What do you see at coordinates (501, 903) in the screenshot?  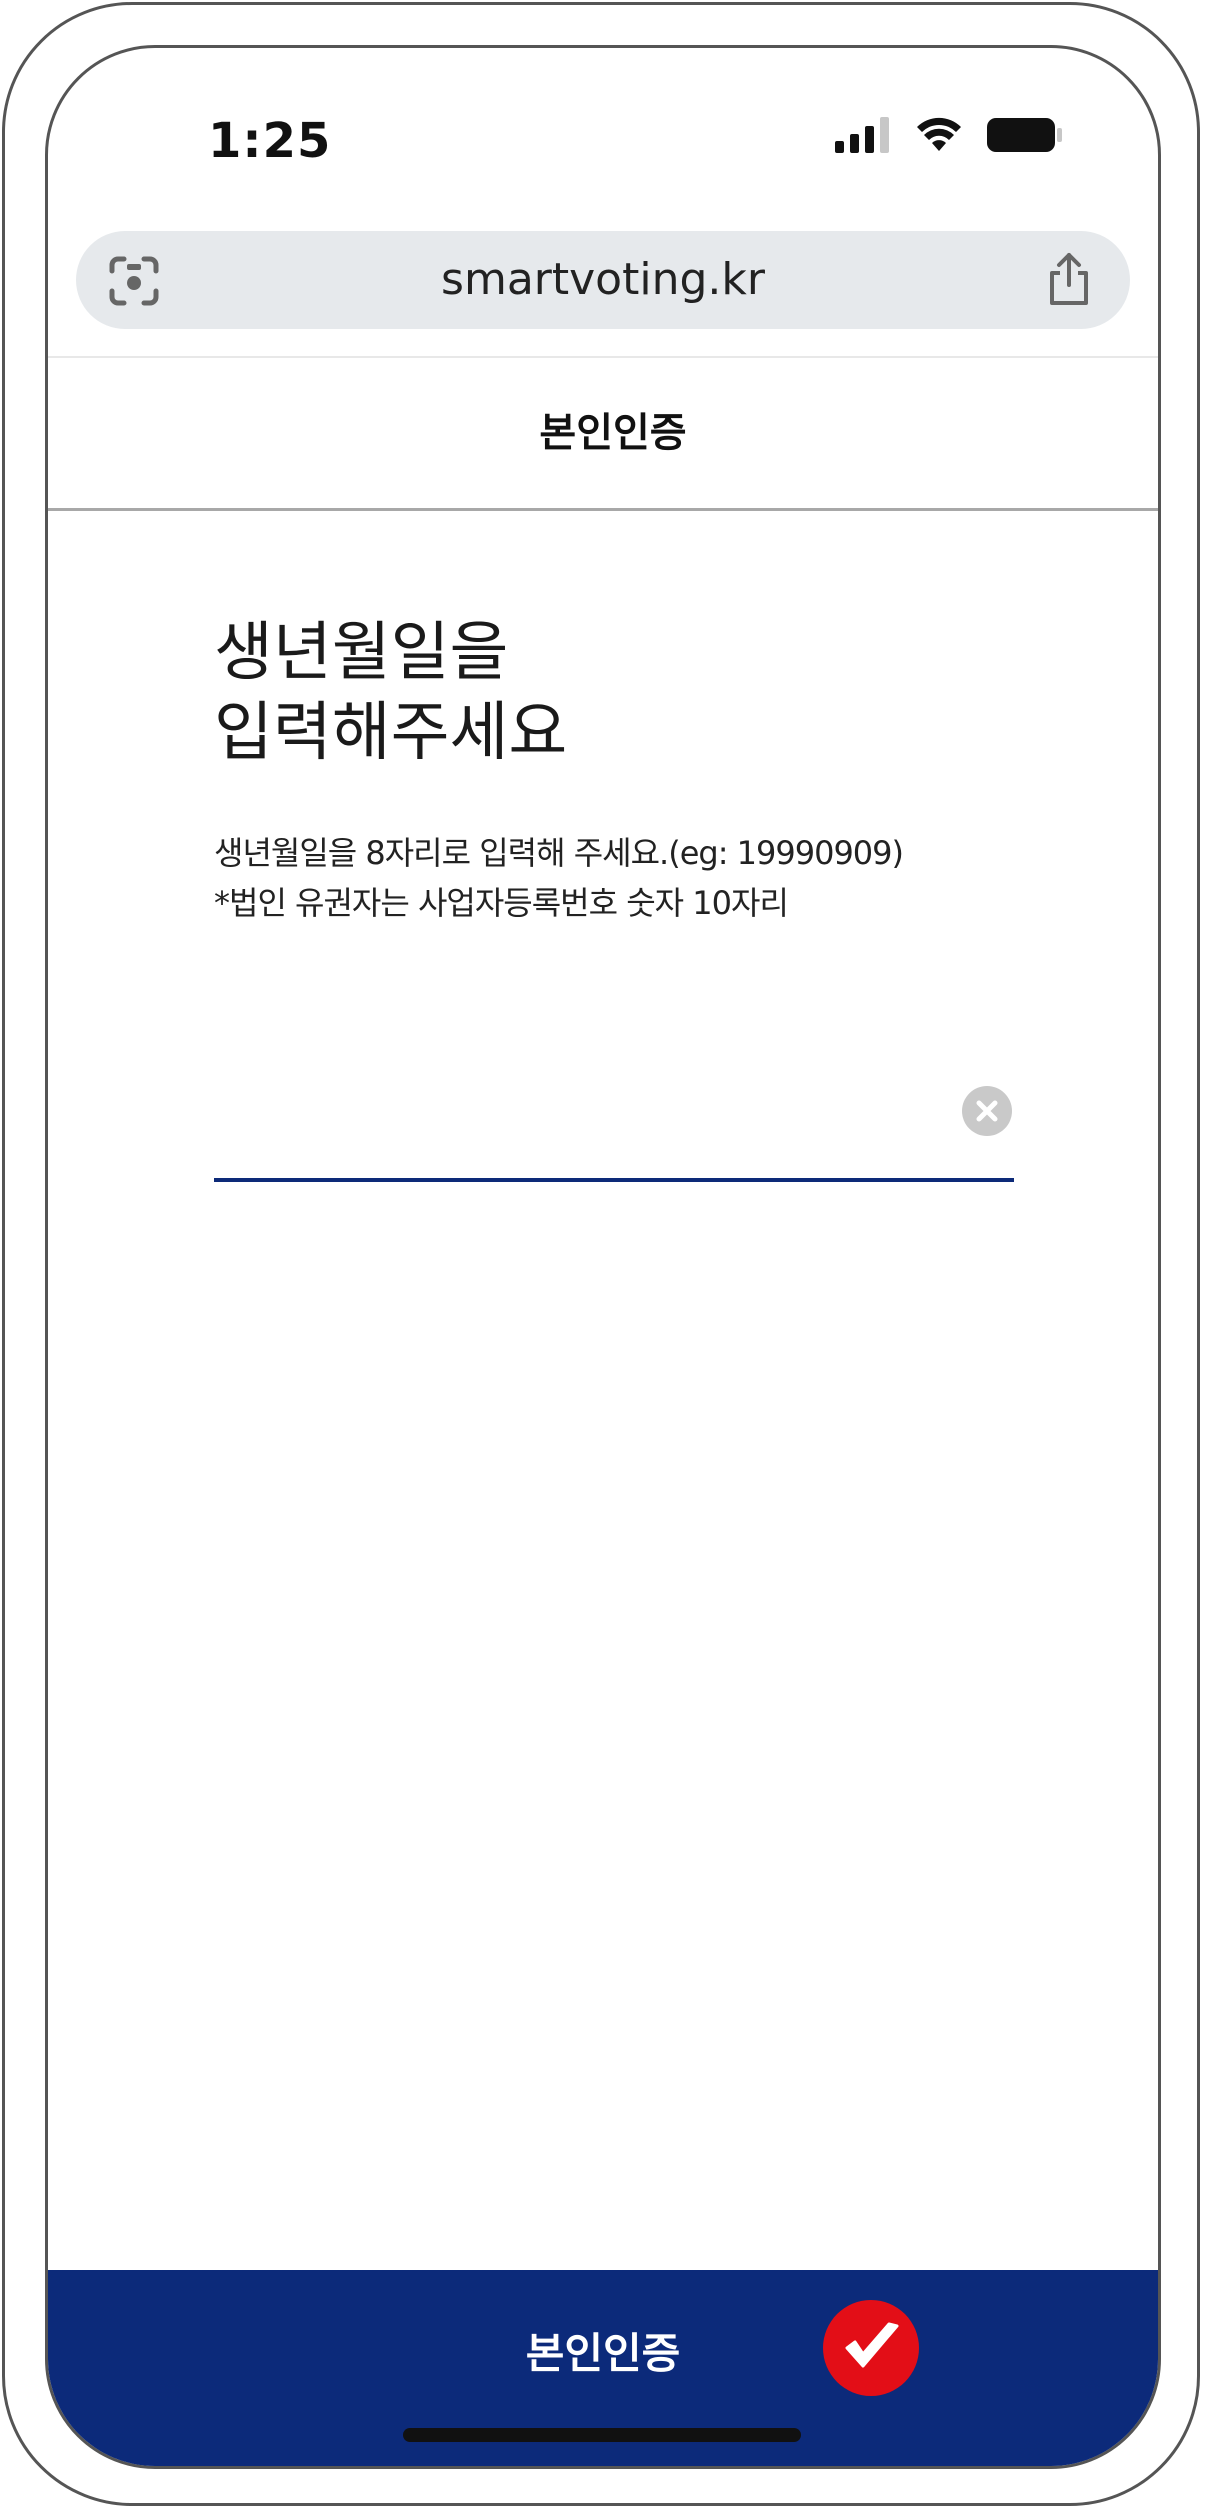 I see `description-line-2: *법인 유권자는 사업자등록번호 숫자 10자리` at bounding box center [501, 903].